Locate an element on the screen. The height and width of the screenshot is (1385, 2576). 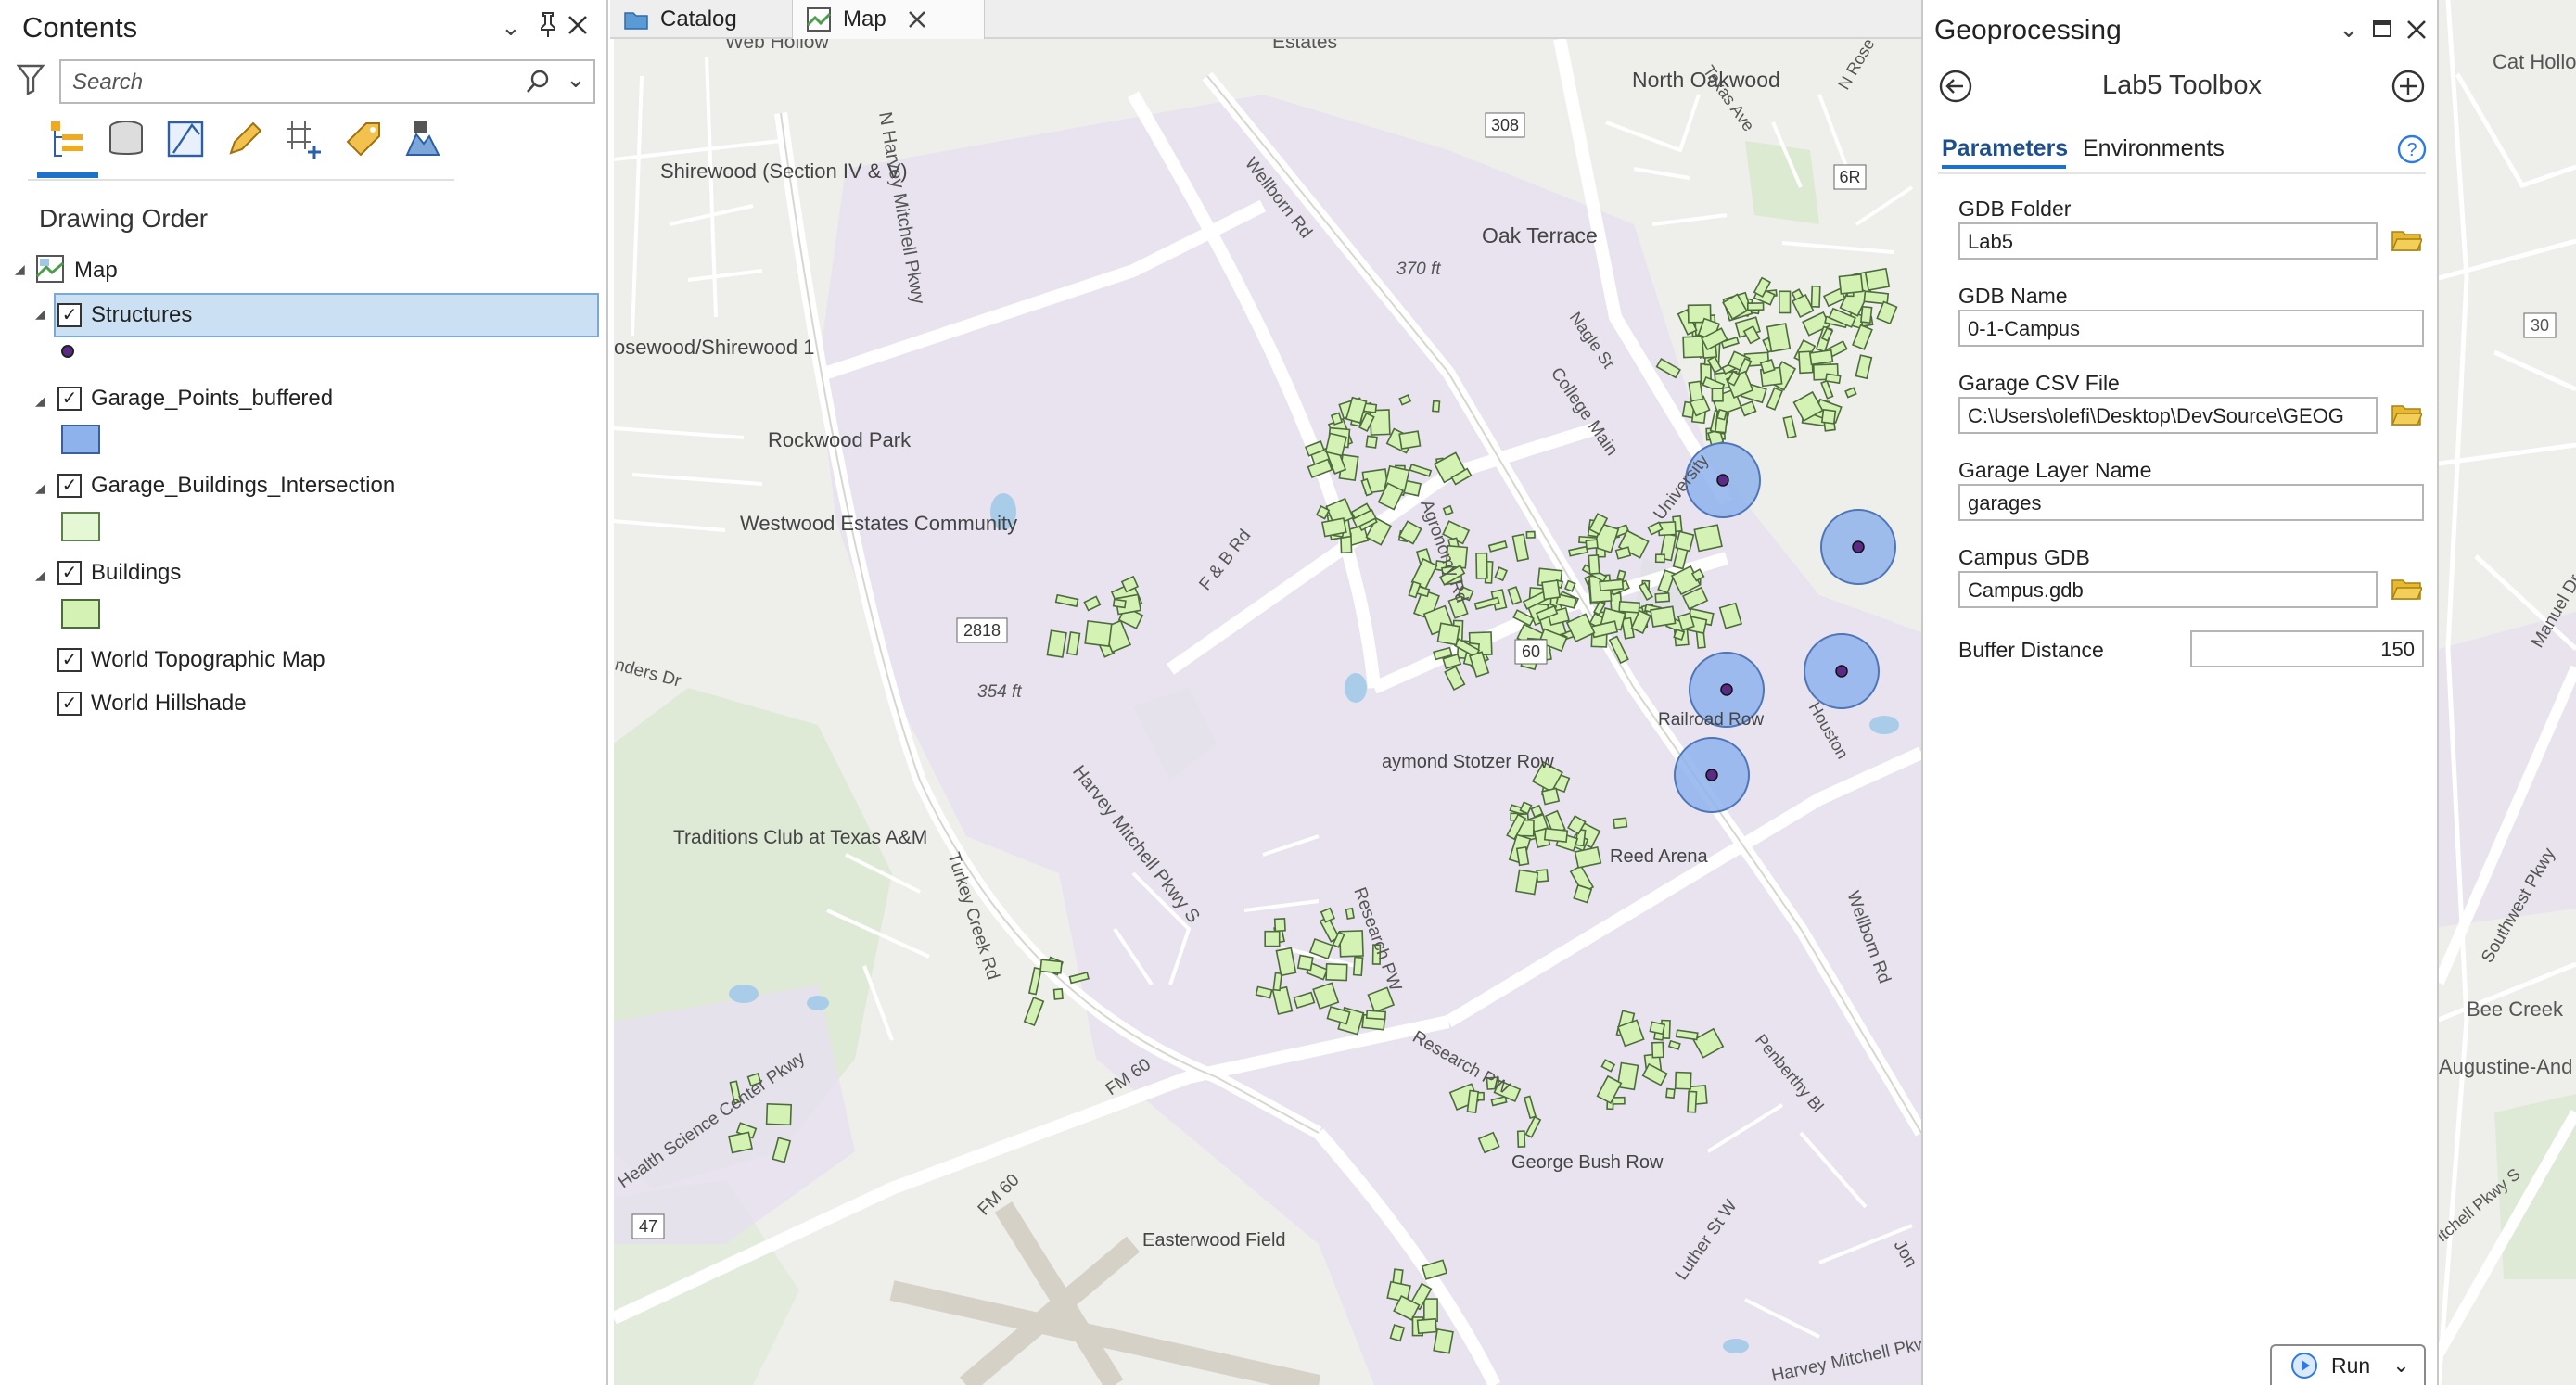
garage-layer-name-input: garages is located at coordinates (2191, 502).